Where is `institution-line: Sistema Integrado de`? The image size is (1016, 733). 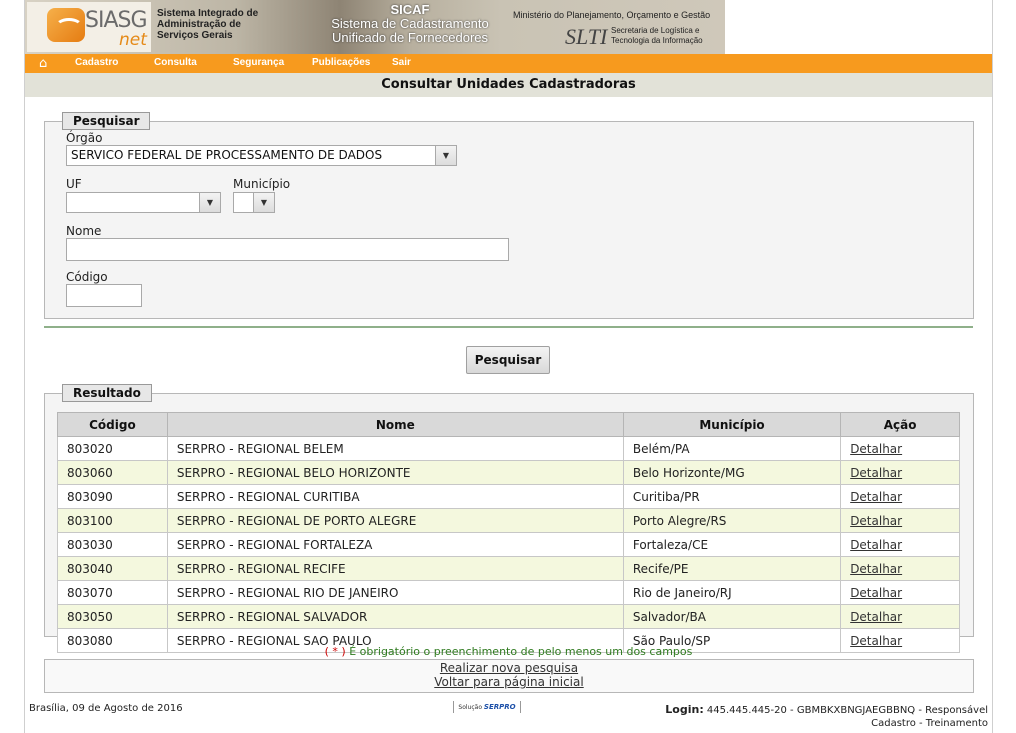 institution-line: Sistema Integrado de is located at coordinates (208, 13).